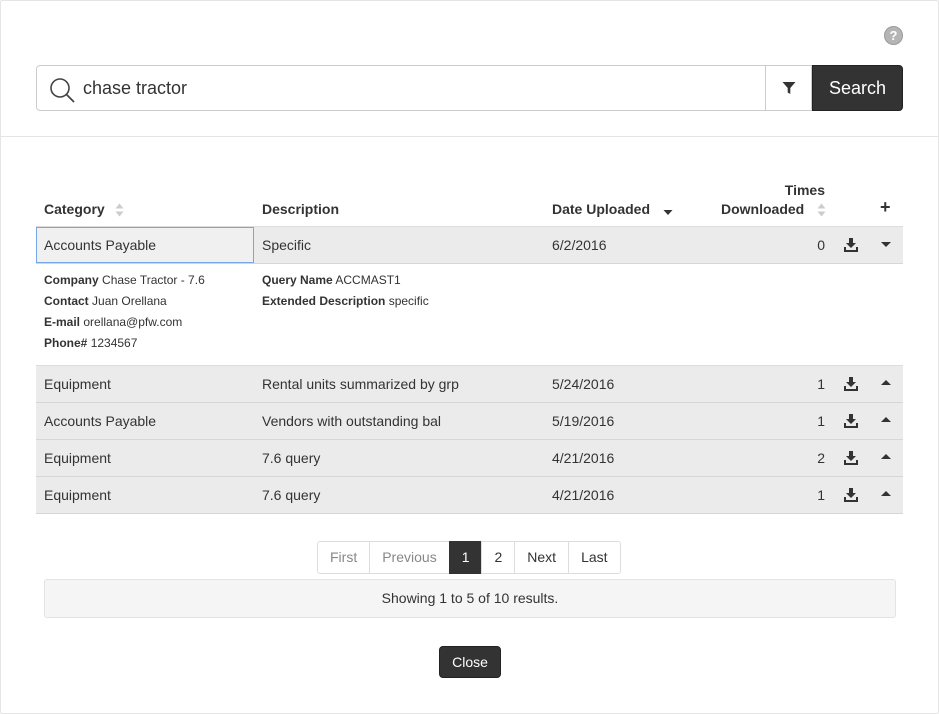  What do you see at coordinates (893, 35) in the screenshot?
I see `help-icon: ?` at bounding box center [893, 35].